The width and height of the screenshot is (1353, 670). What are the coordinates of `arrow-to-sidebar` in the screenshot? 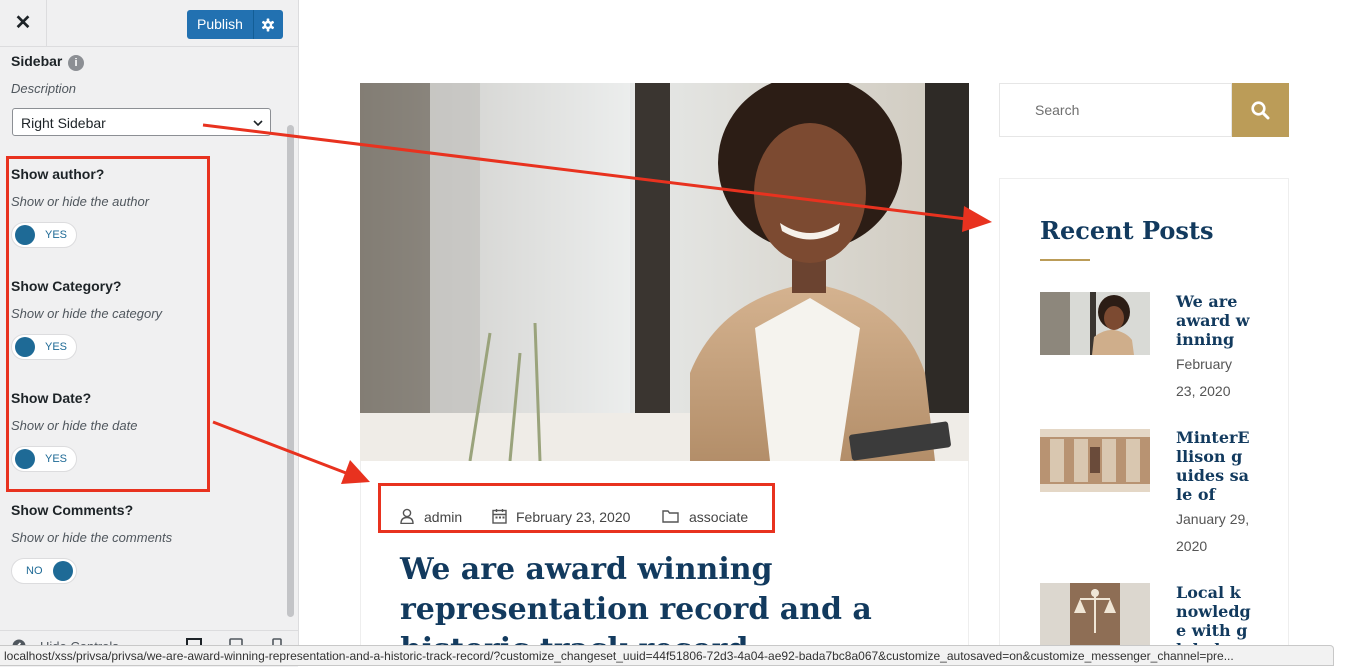 It's located at (597, 177).